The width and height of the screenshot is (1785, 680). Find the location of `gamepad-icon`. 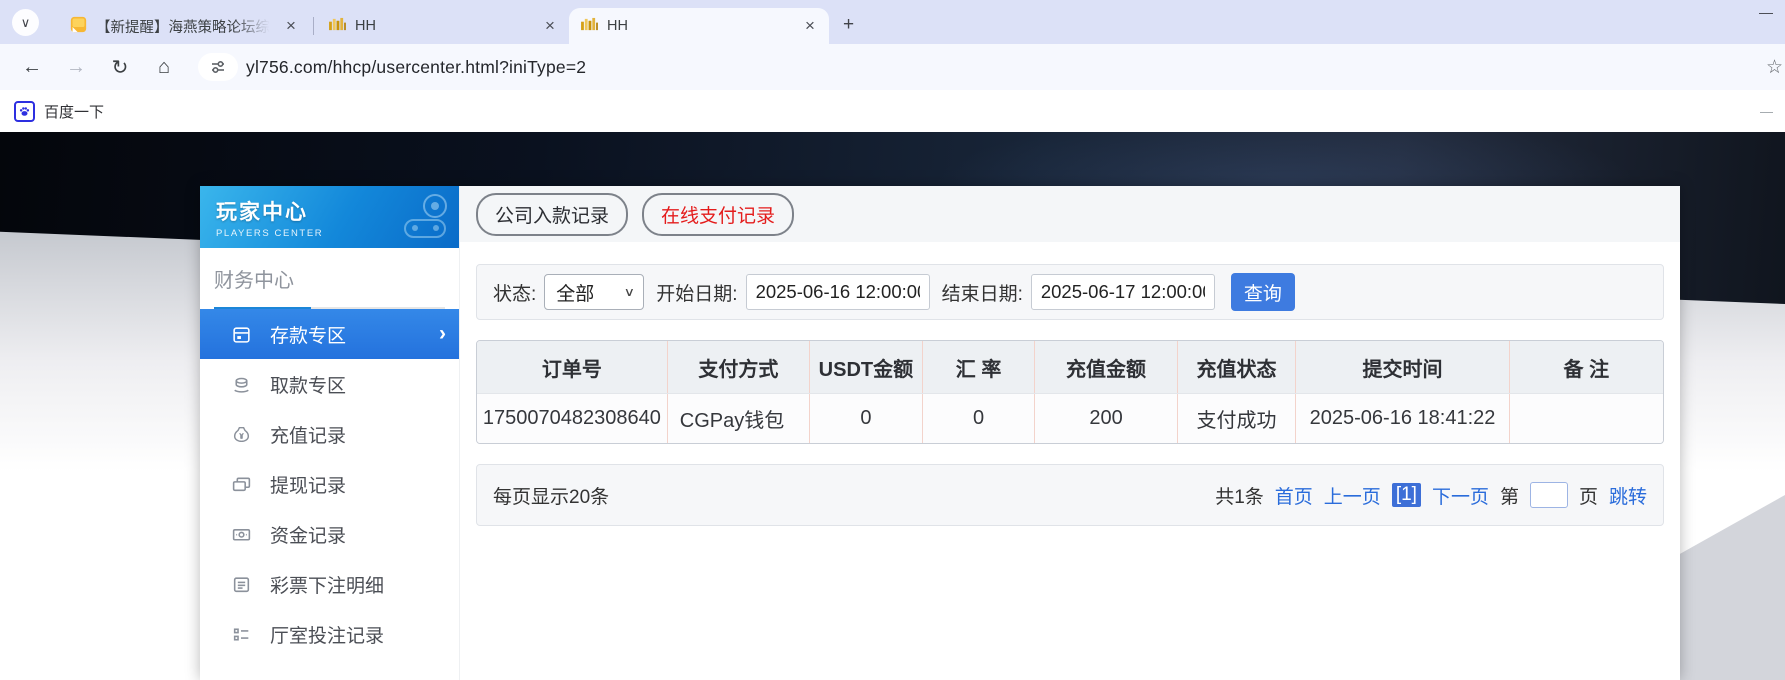

gamepad-icon is located at coordinates (423, 219).